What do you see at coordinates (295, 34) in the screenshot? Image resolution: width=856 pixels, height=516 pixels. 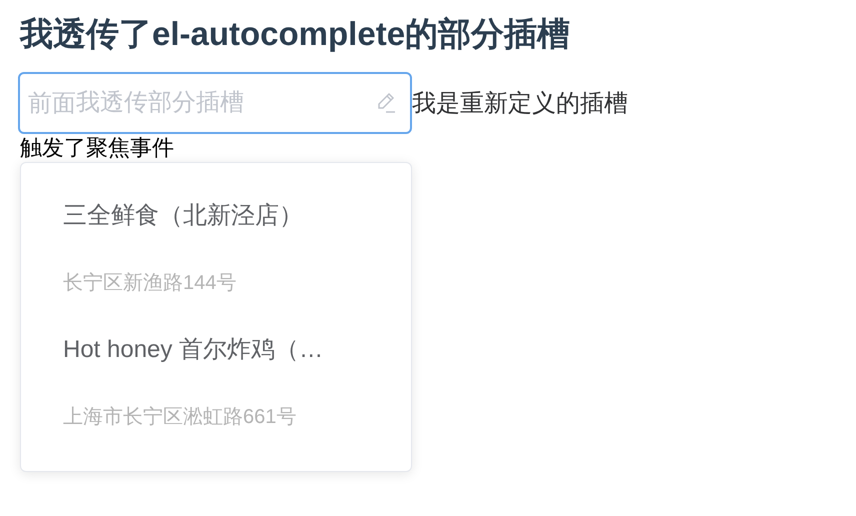 I see `page-title: 我透传了el-autocomplete的部分插槽` at bounding box center [295, 34].